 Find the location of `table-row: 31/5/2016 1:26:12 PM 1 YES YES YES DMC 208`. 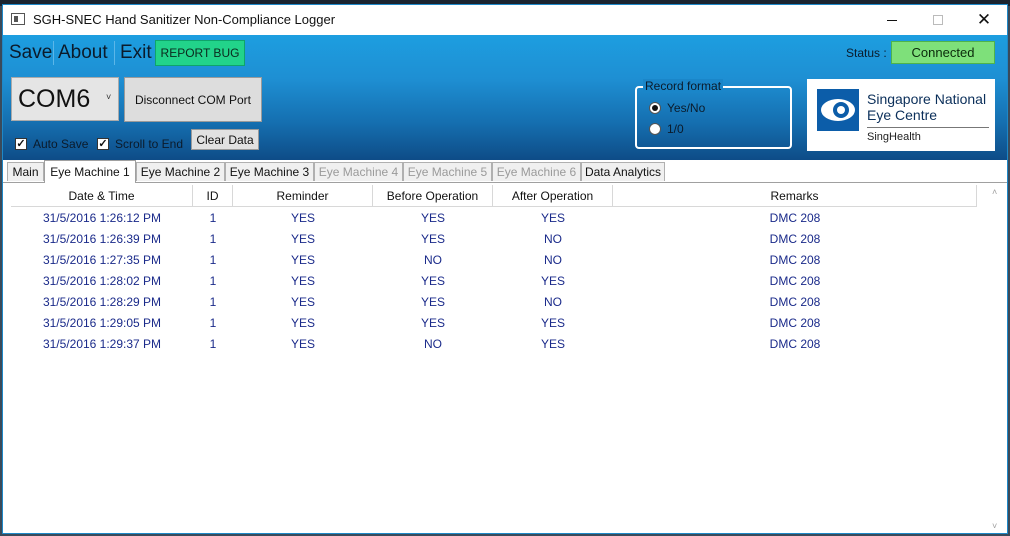

table-row: 31/5/2016 1:26:12 PM 1 YES YES YES DMC 208 is located at coordinates (494, 217).